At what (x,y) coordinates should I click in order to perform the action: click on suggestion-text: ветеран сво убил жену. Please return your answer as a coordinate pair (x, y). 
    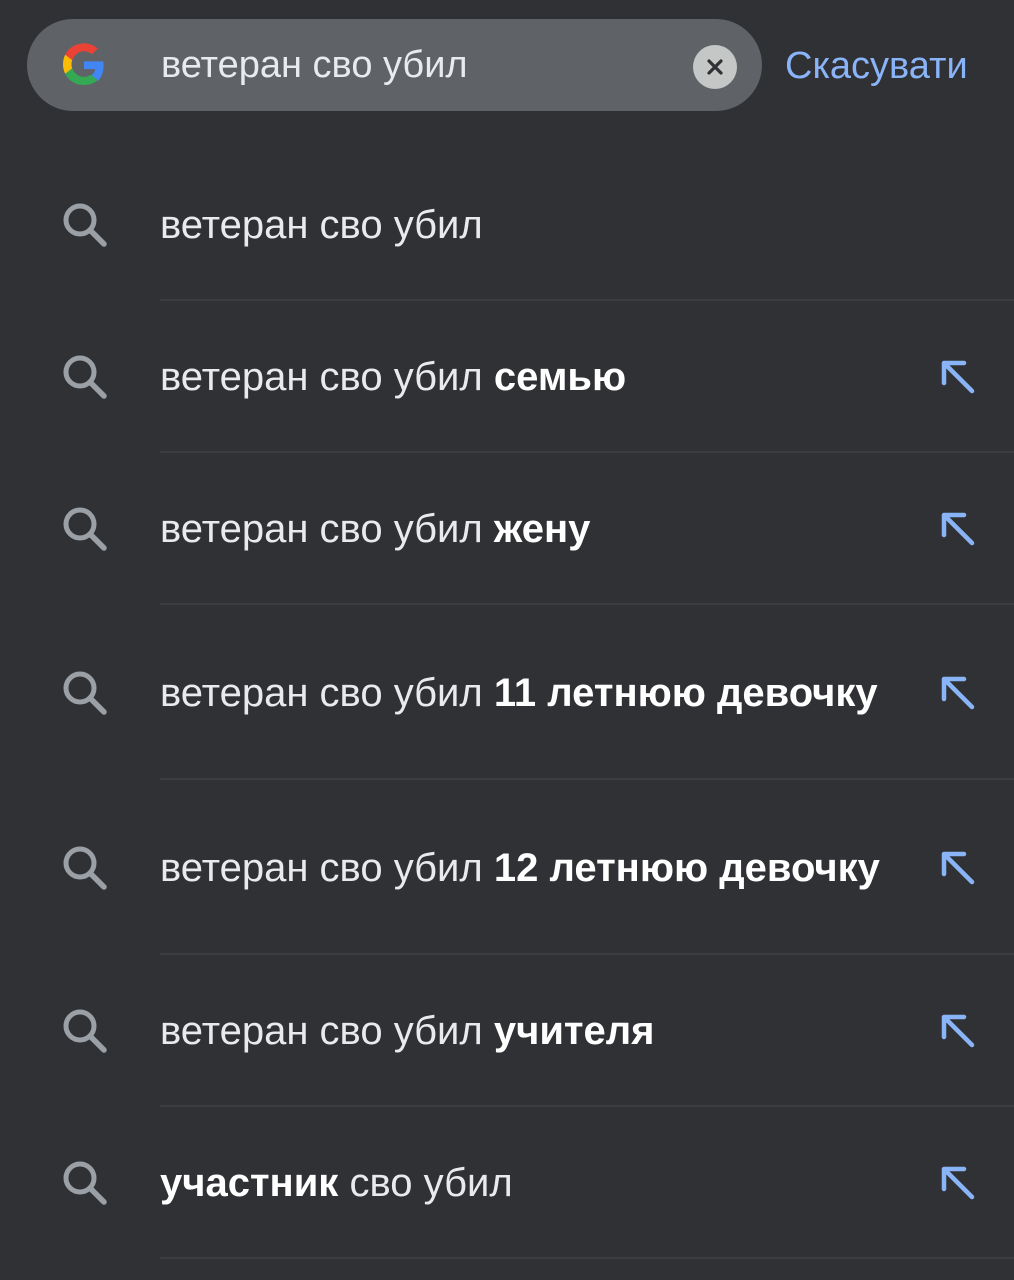
    Looking at the image, I should click on (525, 529).